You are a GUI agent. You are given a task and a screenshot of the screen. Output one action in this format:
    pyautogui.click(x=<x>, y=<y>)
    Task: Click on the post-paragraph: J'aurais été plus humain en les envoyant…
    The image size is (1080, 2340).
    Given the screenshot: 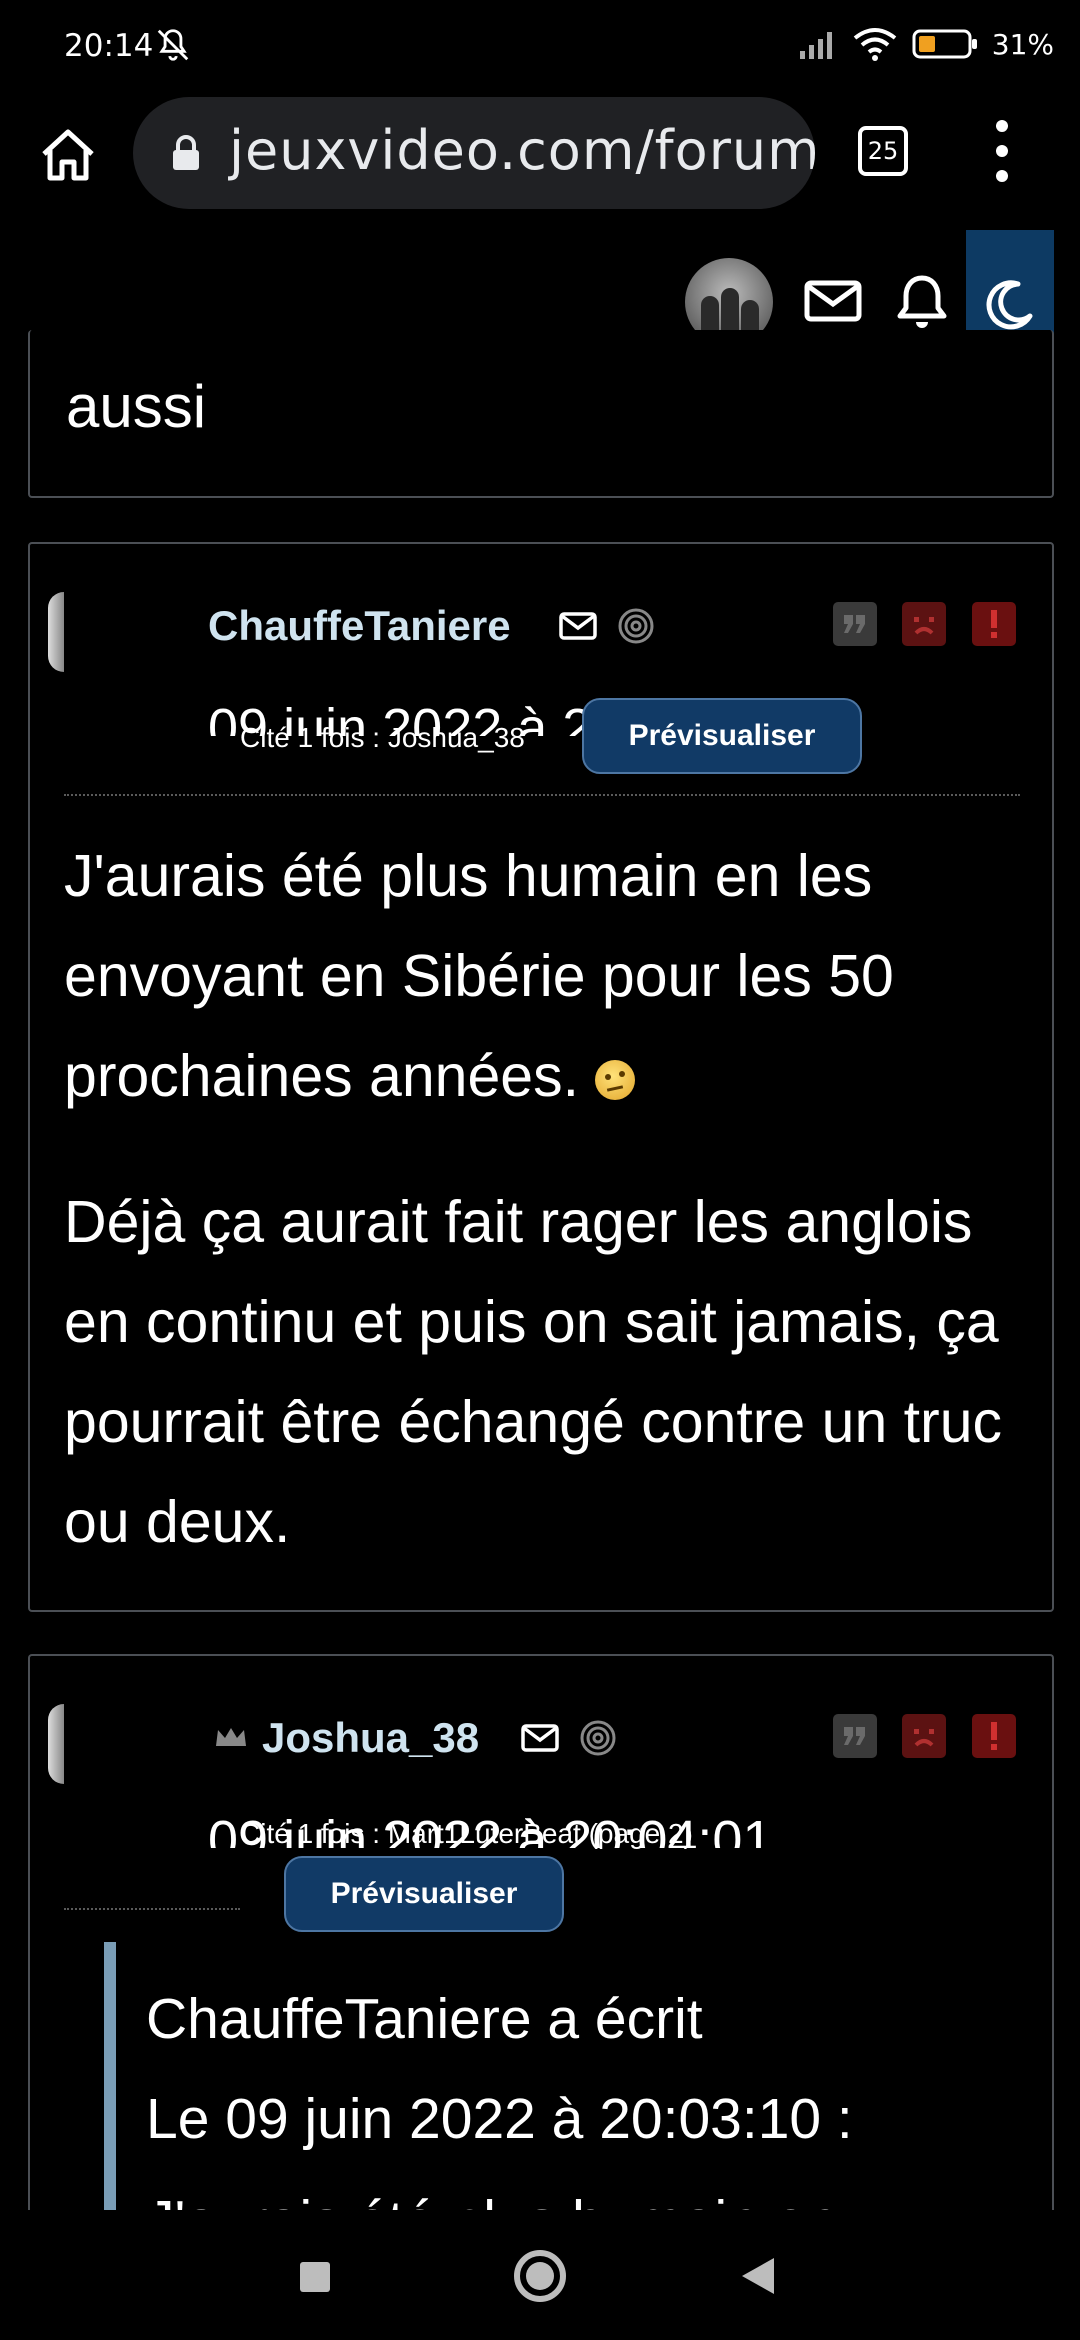 What is the action you would take?
    pyautogui.click(x=554, y=976)
    